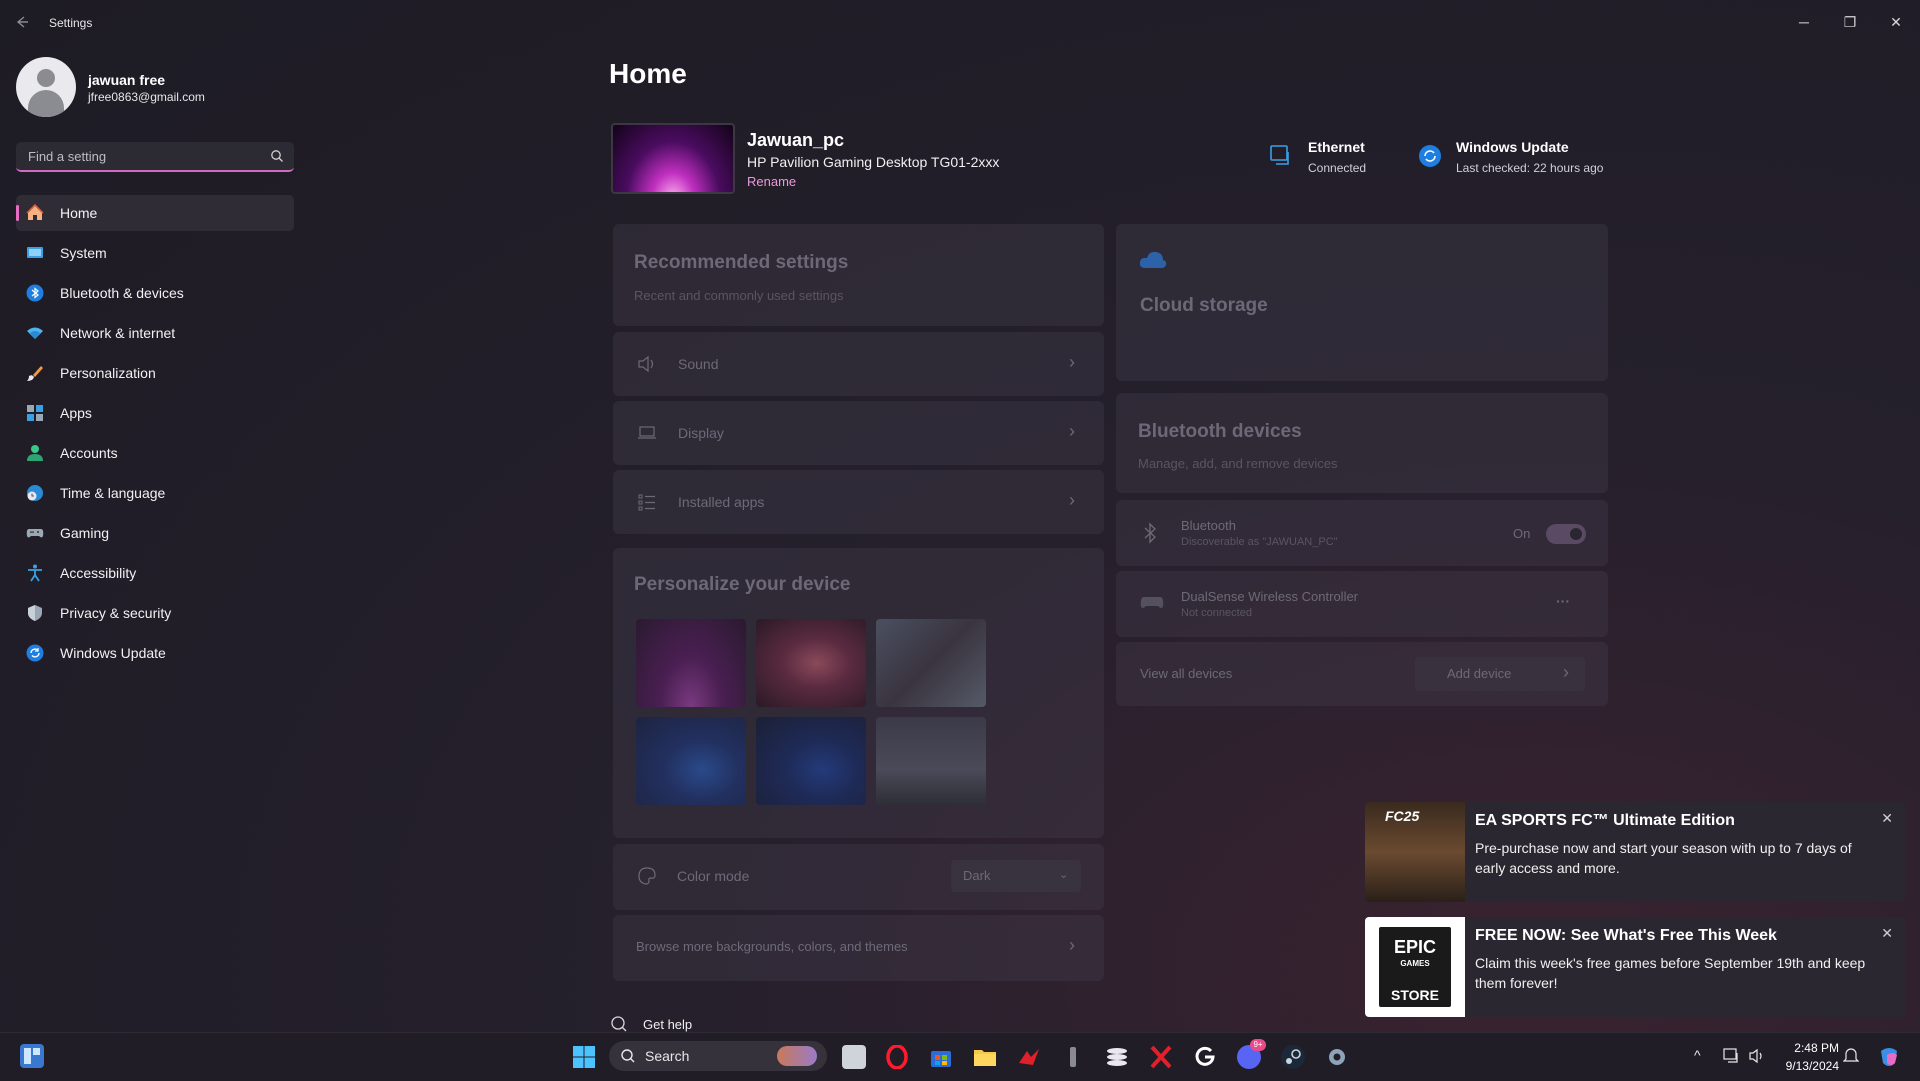 This screenshot has height=1081, width=1920. Describe the element at coordinates (1270, 596) in the screenshot. I see `controller-name: DualSense Wireless Controller` at that location.